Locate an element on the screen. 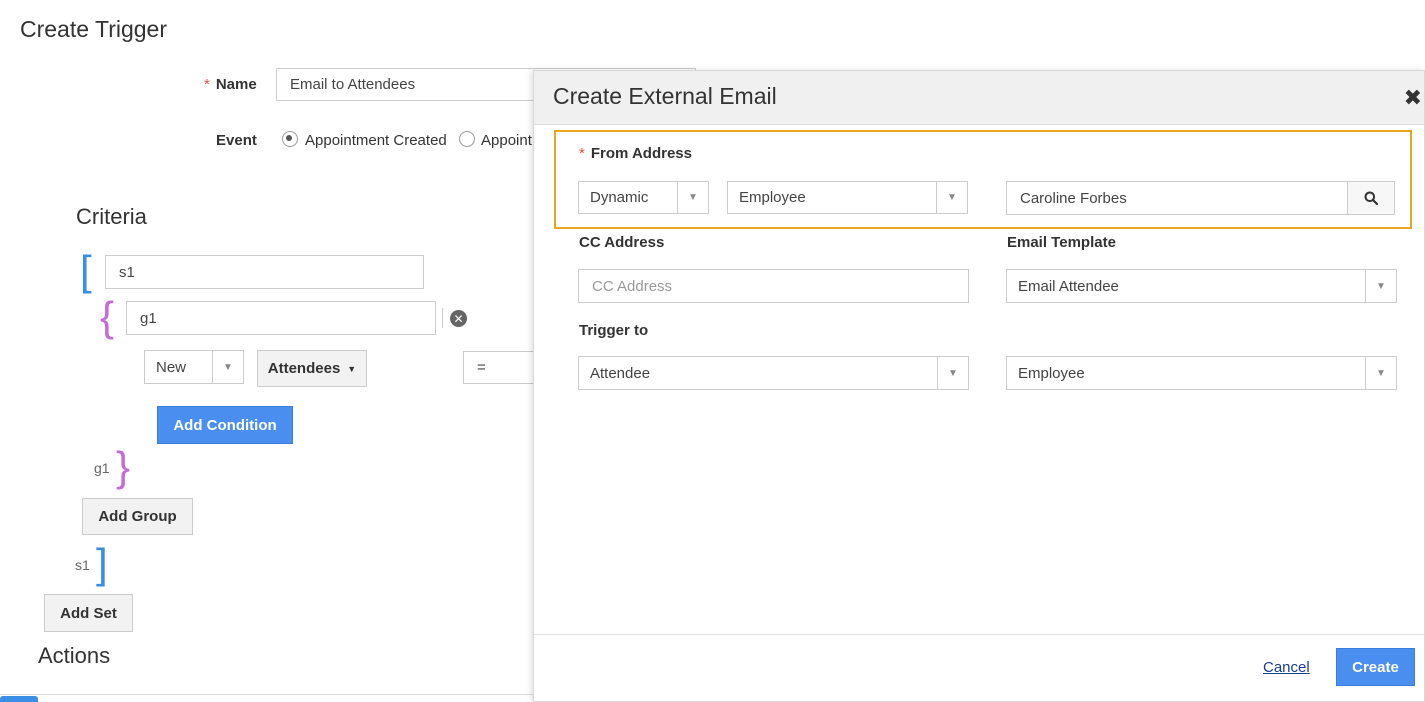 The image size is (1425, 702). cancel-link: Cancel is located at coordinates (1286, 667).